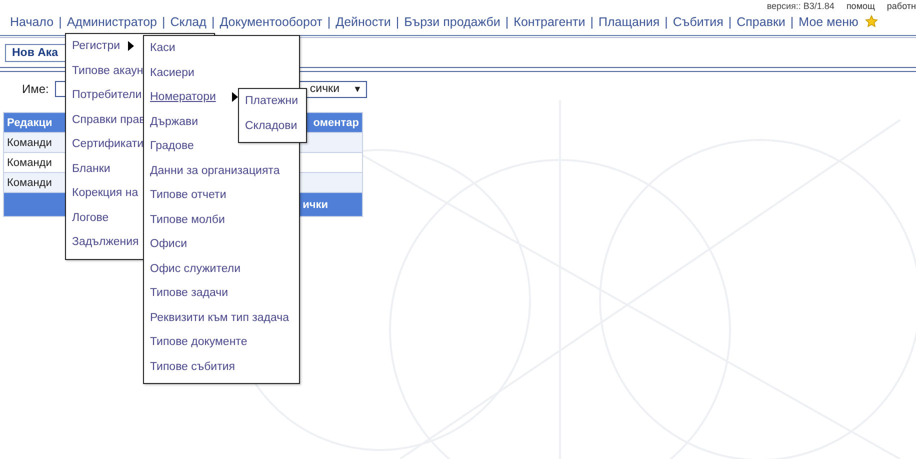 This screenshot has height=459, width=916. What do you see at coordinates (35, 89) in the screenshot?
I see `name-label: Име:` at bounding box center [35, 89].